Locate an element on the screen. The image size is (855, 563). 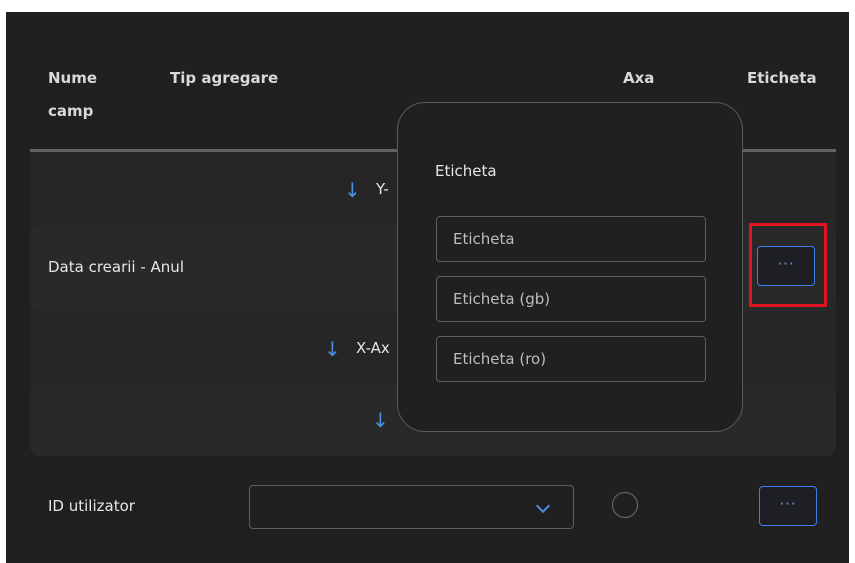
y-axis-label: Y- is located at coordinates (382, 189).